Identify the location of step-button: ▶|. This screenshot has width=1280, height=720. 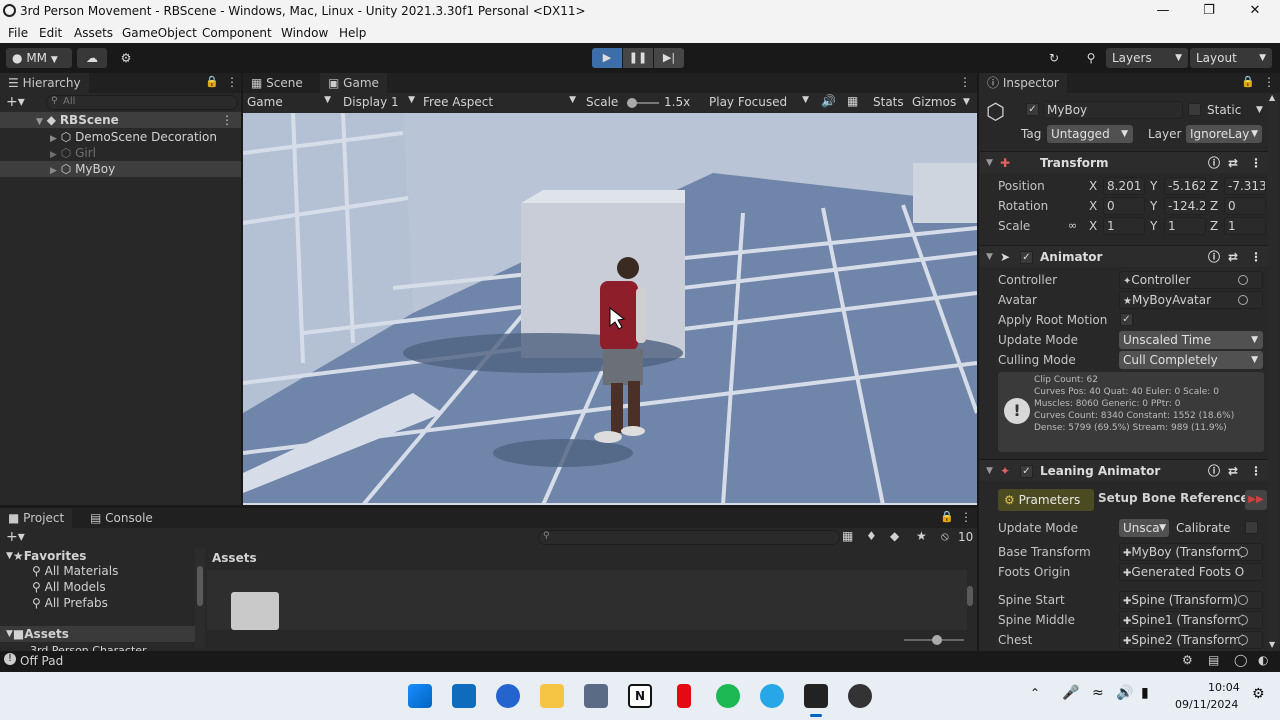
(669, 58).